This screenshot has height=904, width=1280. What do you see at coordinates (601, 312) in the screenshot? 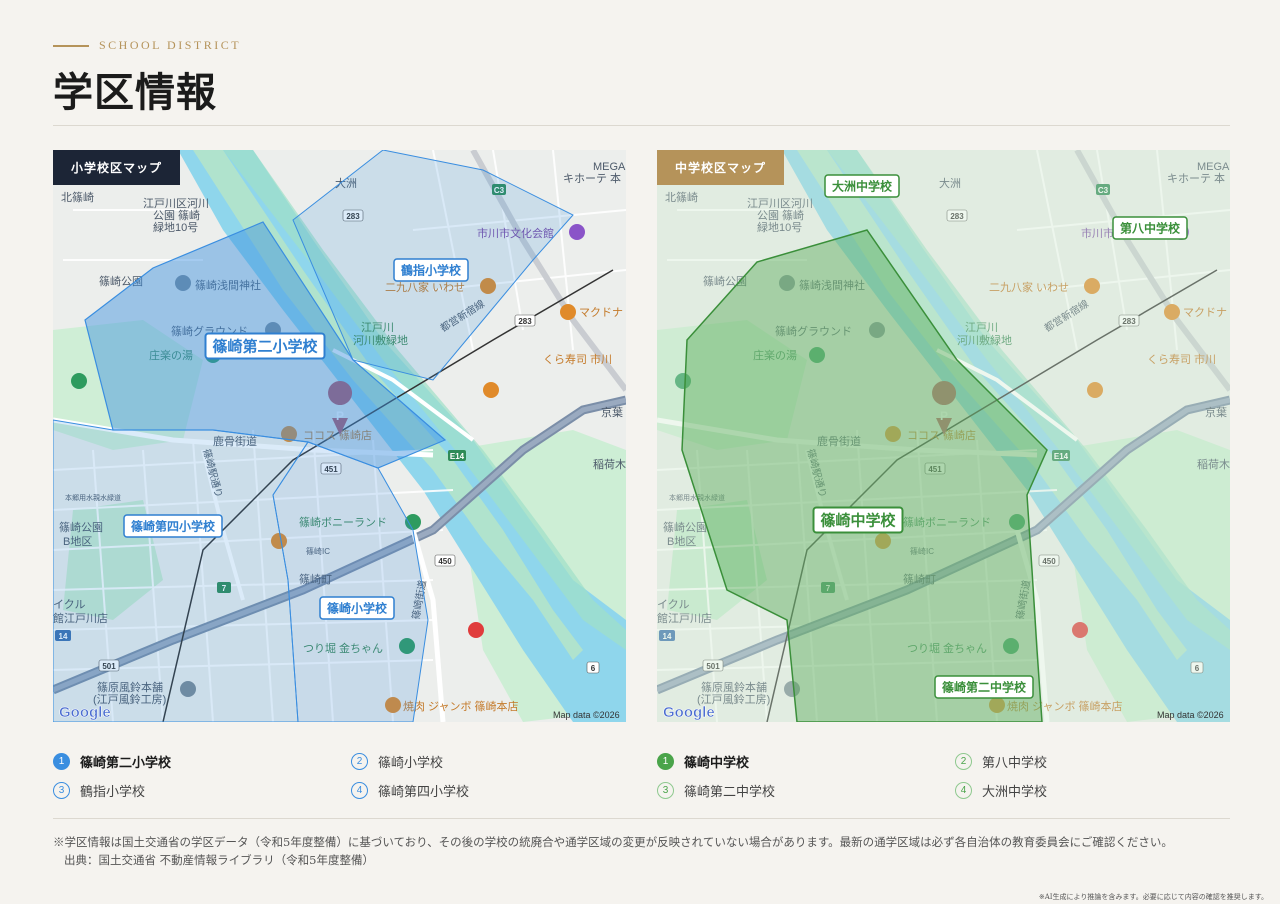
I see `place-label: マクドナ` at bounding box center [601, 312].